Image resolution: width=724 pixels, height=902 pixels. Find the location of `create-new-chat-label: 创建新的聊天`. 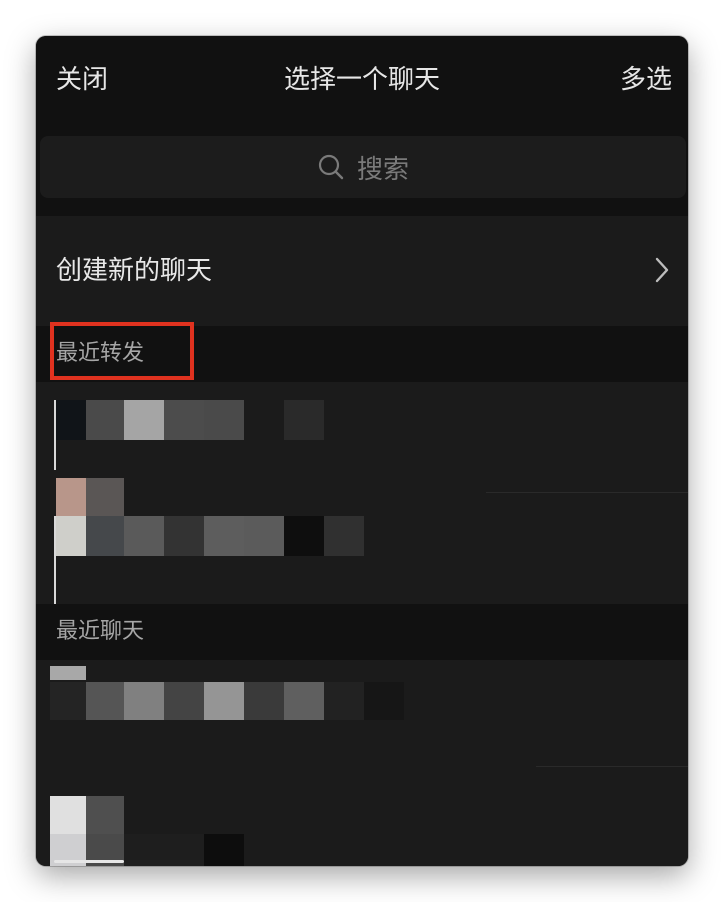

create-new-chat-label: 创建新的聊天 is located at coordinates (134, 271).